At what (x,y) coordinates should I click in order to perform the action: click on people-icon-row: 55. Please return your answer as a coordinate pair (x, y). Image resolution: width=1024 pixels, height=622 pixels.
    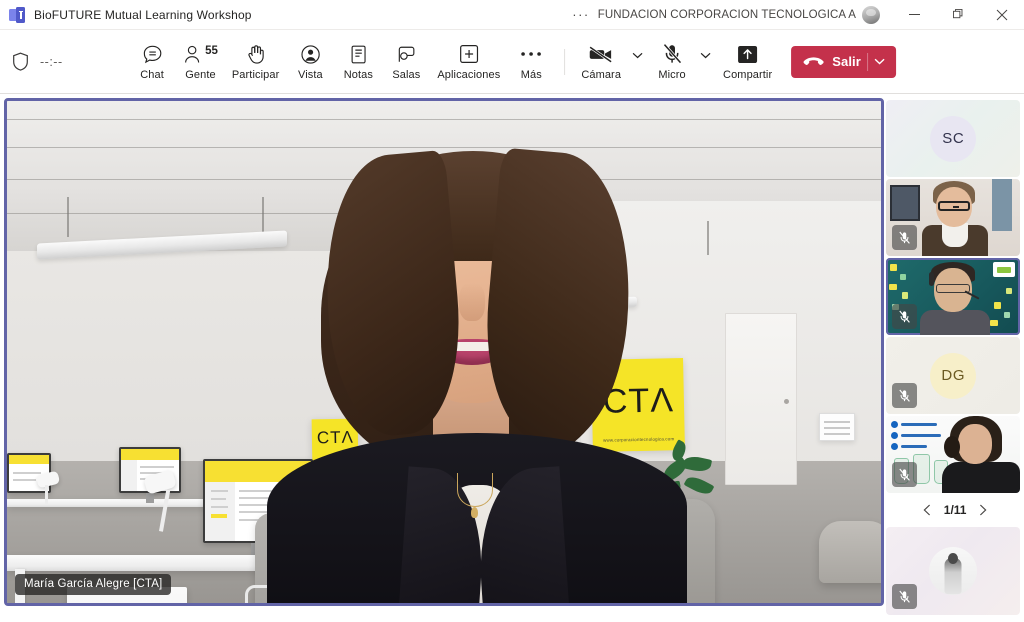
    Looking at the image, I should click on (200, 54).